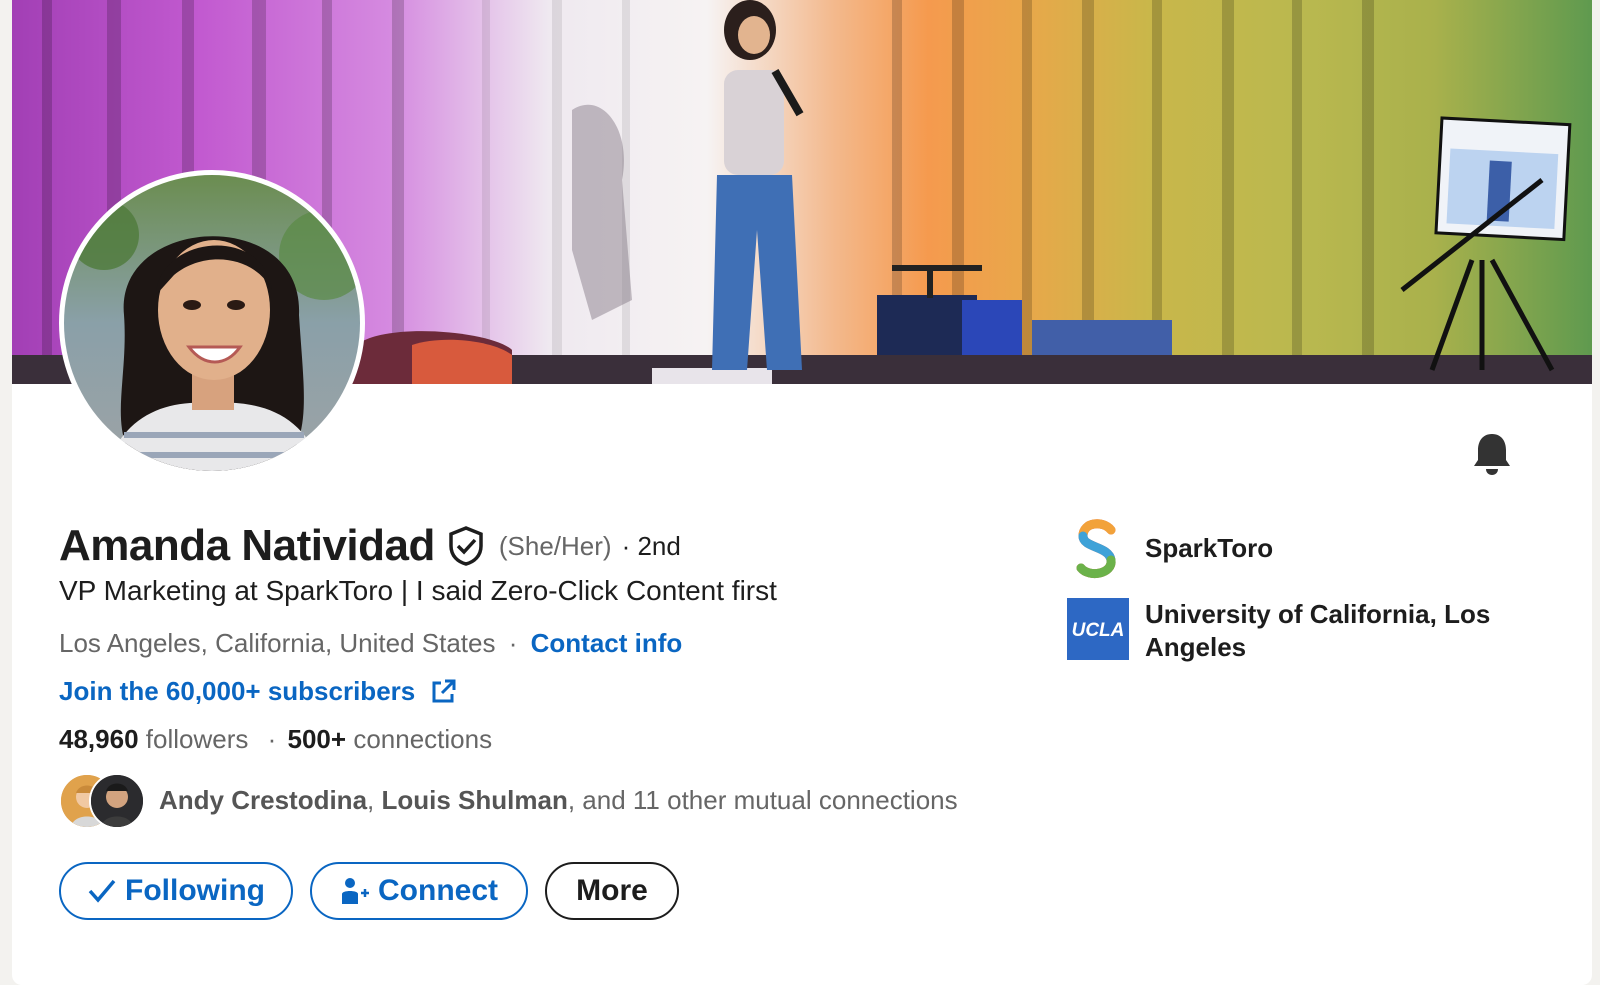  I want to click on verified-shield-icon, so click(466, 546).